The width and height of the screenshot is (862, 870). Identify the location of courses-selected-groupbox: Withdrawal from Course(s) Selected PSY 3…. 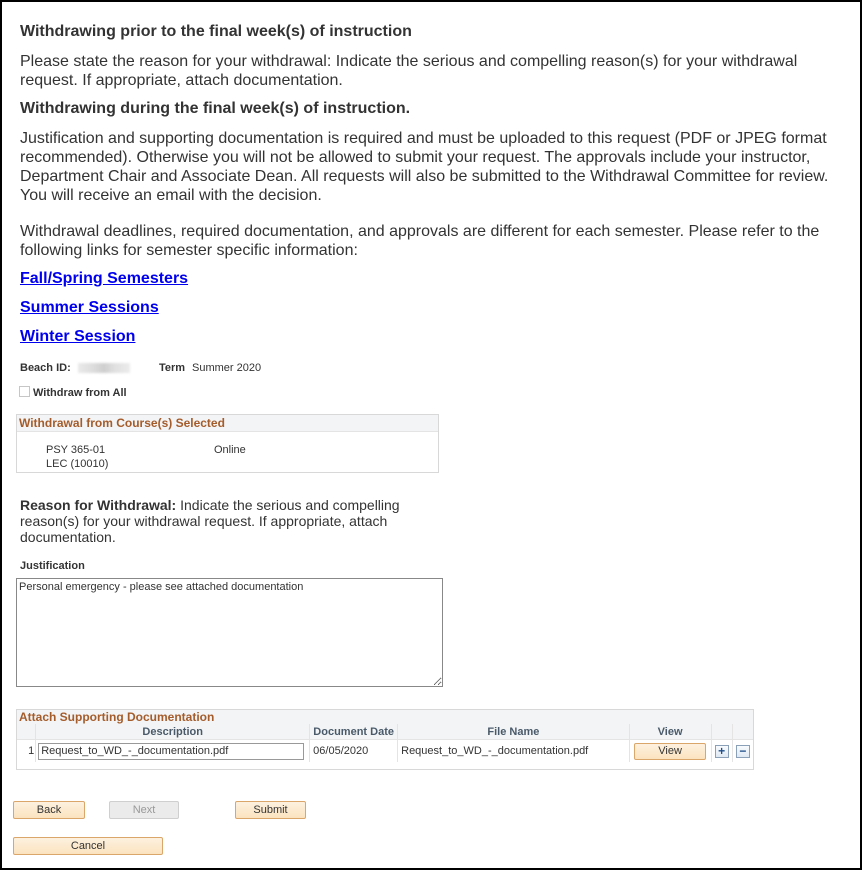
(227, 443).